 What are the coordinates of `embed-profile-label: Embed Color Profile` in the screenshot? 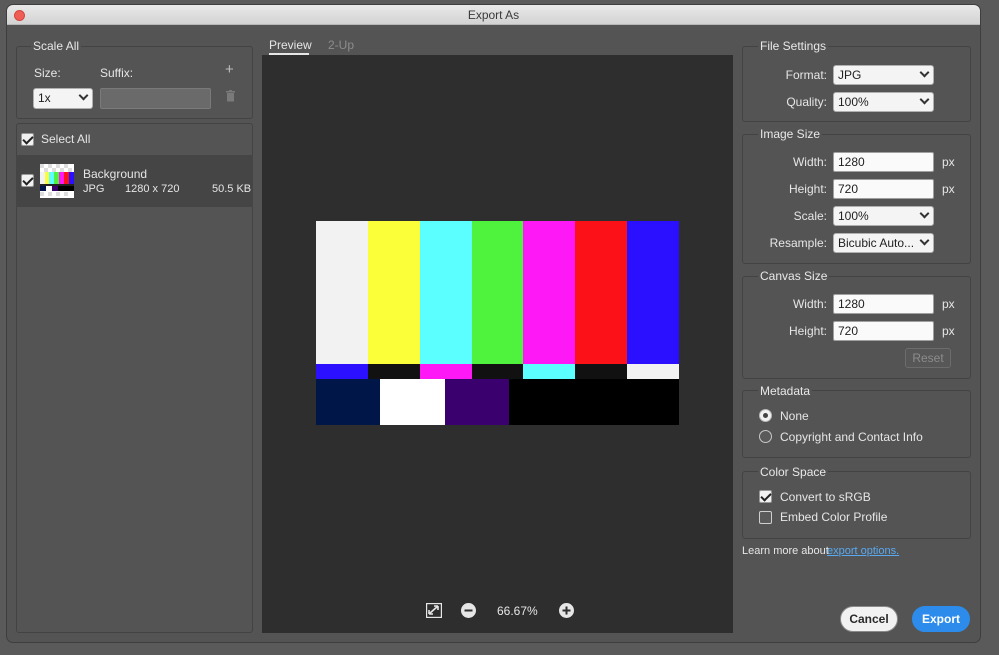 It's located at (834, 517).